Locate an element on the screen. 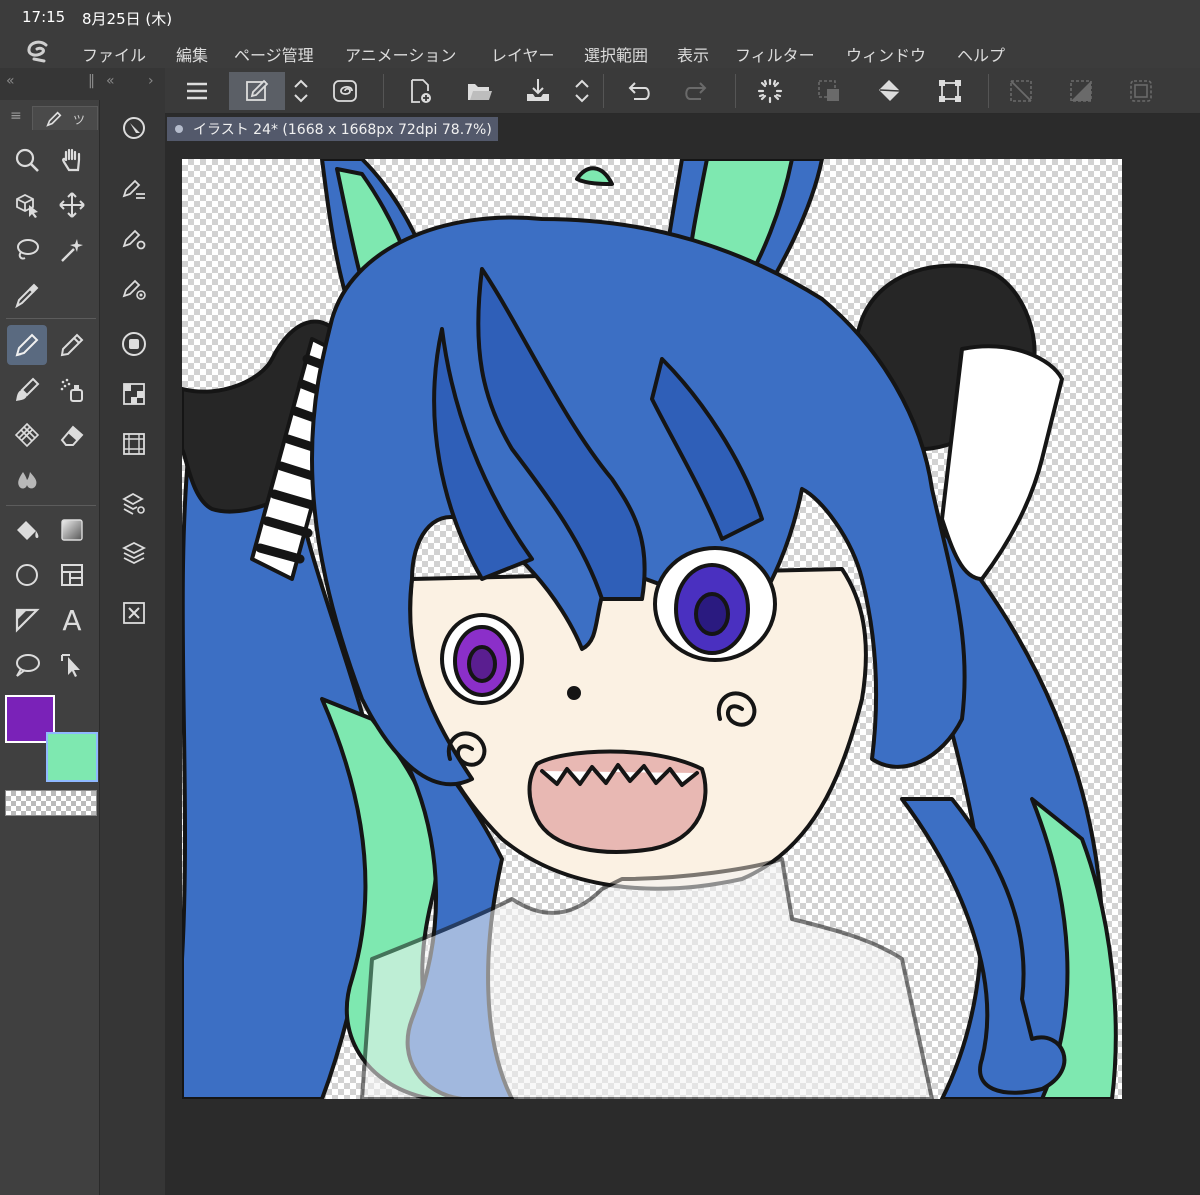 This screenshot has width=1200, height=1195. tool-property-button is located at coordinates (134, 238).